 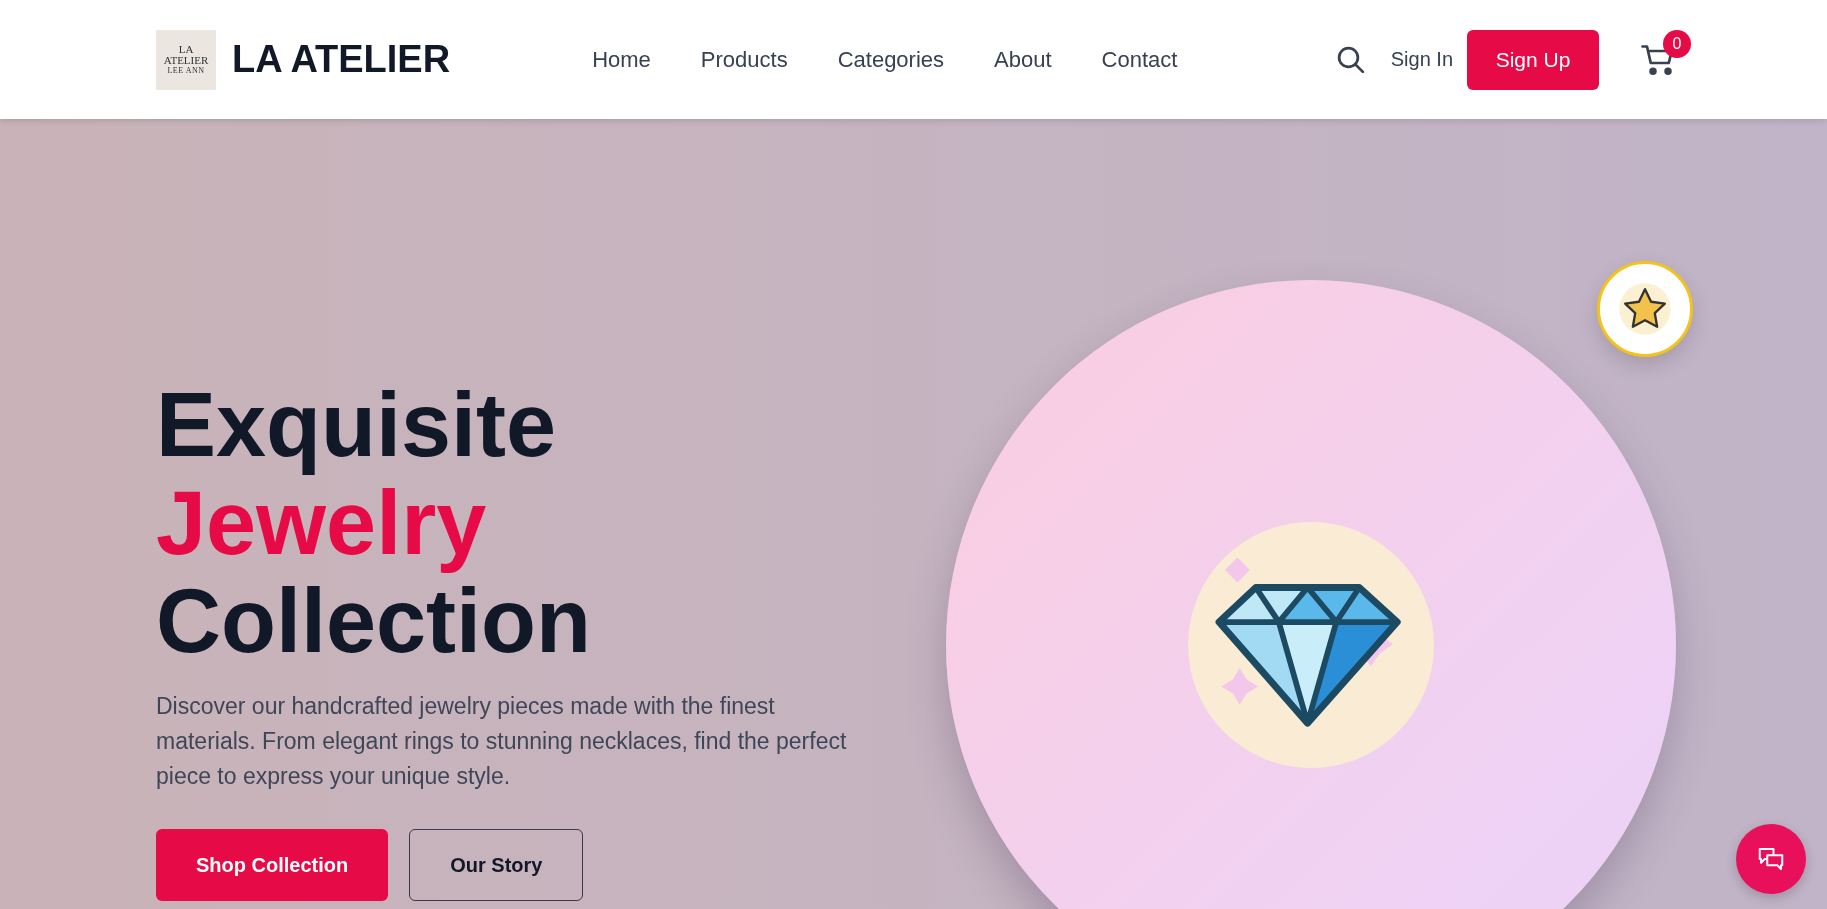 What do you see at coordinates (1771, 859) in the screenshot?
I see `chat-button` at bounding box center [1771, 859].